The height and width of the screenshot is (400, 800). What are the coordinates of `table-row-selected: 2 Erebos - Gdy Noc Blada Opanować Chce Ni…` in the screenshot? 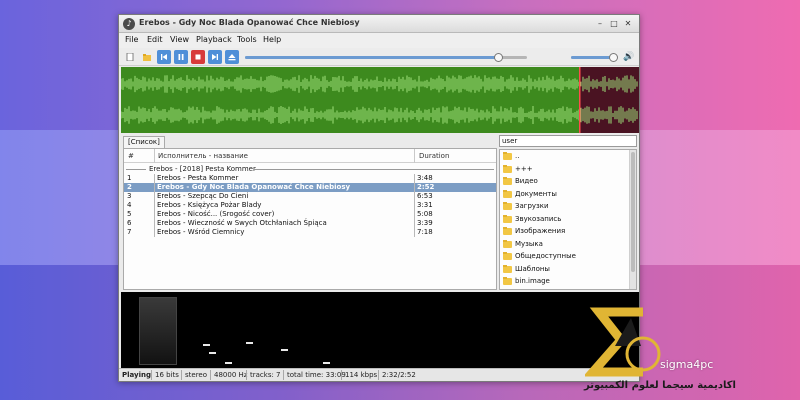 It's located at (310, 187).